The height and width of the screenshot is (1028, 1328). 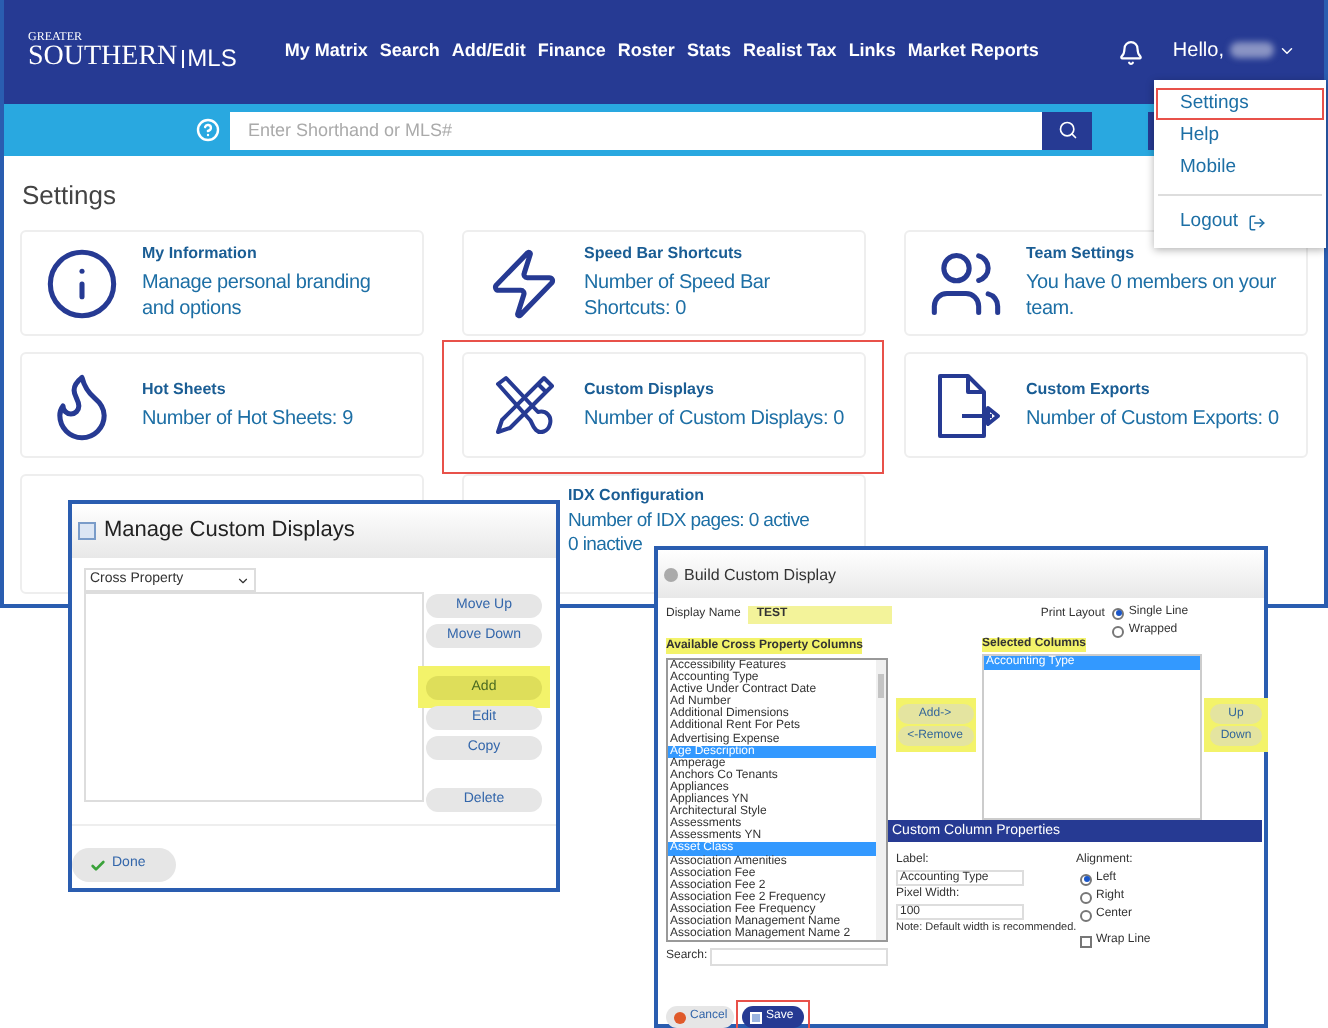 What do you see at coordinates (881, 800) in the screenshot?
I see `scrollbar` at bounding box center [881, 800].